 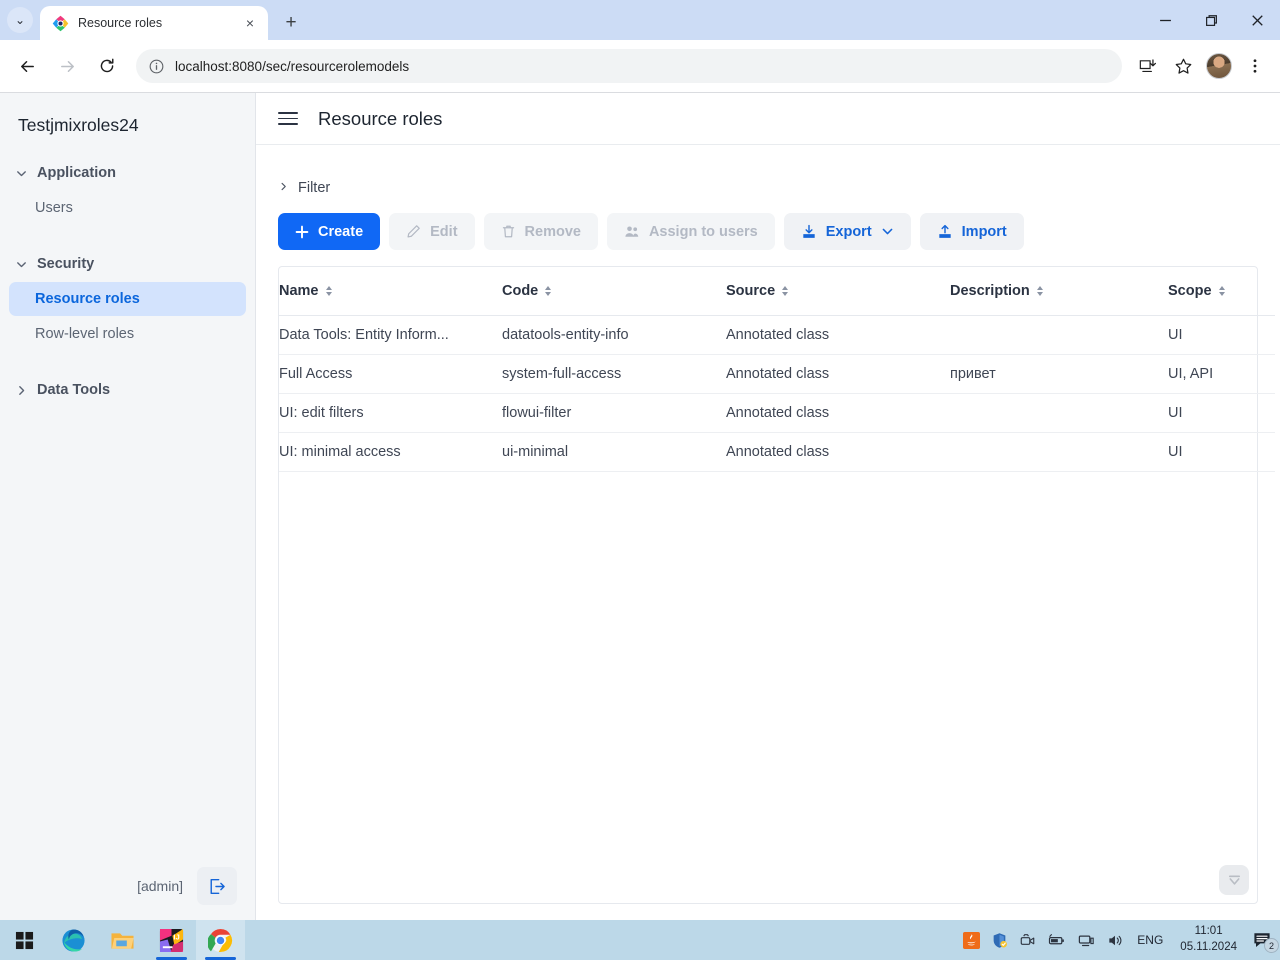 I want to click on sidebar-item-users: Users, so click(x=127, y=208).